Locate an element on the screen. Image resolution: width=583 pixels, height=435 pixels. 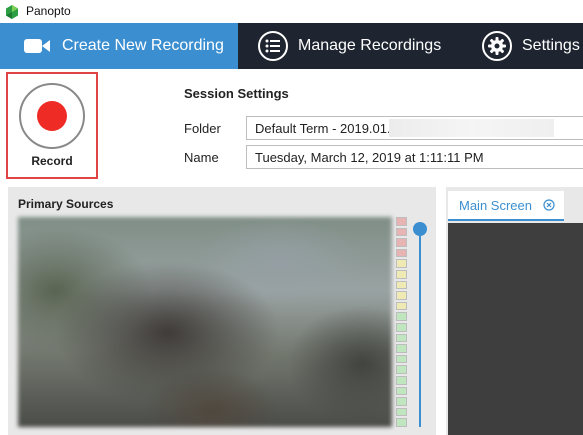
volume-slider-handle is located at coordinates (420, 229).